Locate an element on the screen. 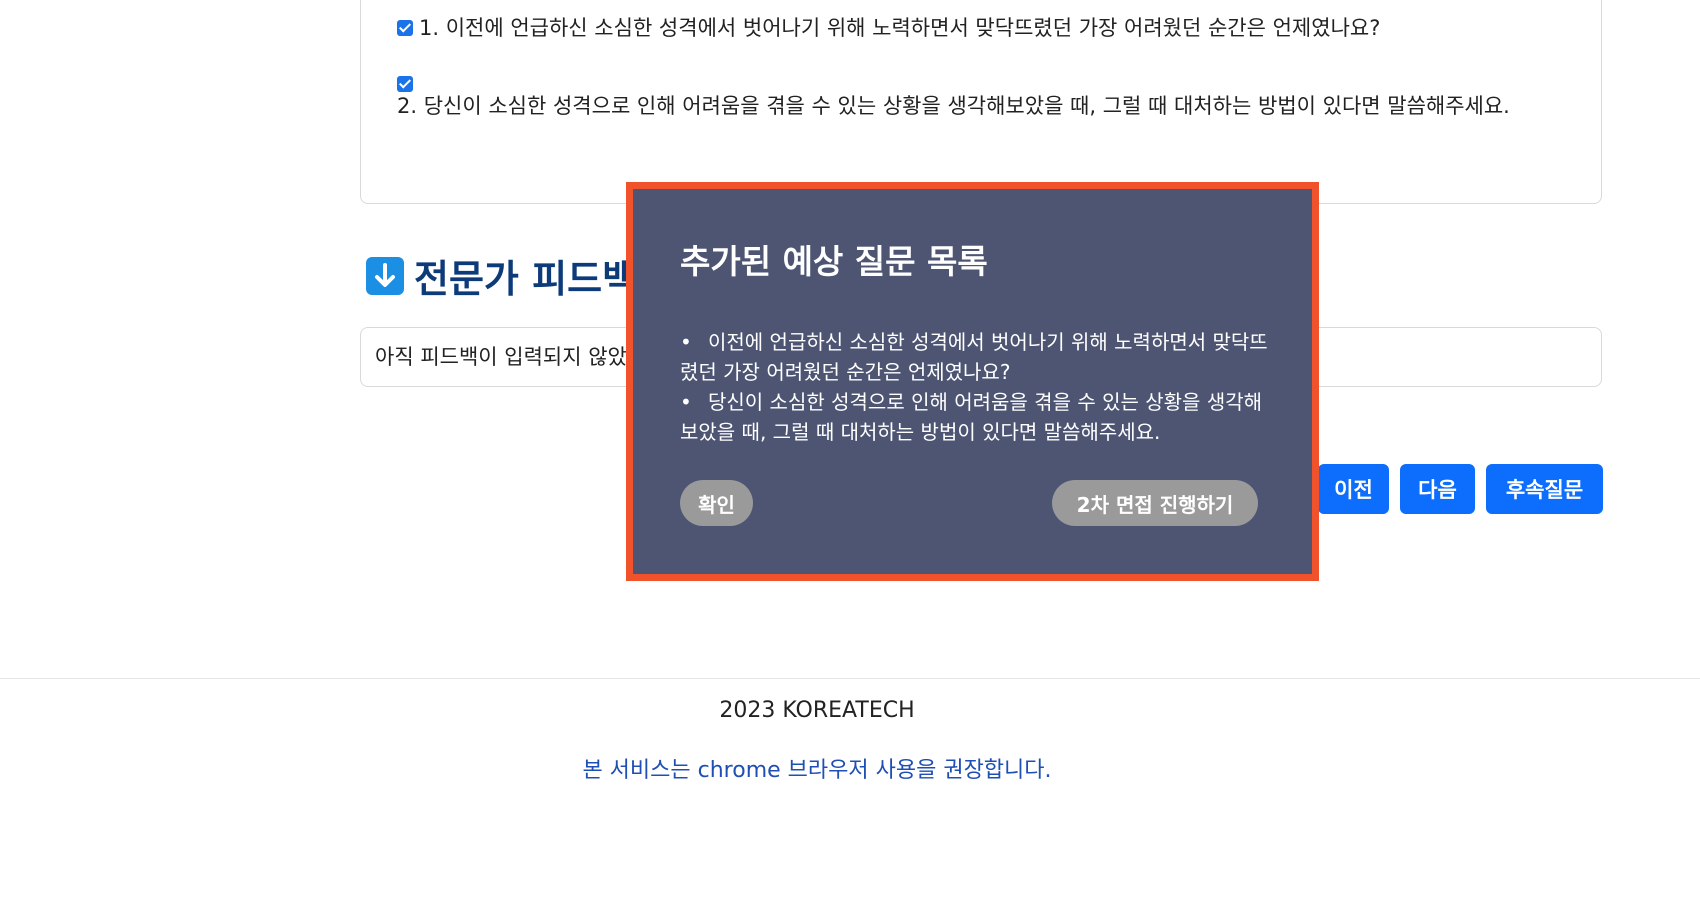  modal-title: 추가된 예상 질문 목록 is located at coordinates (834, 261).